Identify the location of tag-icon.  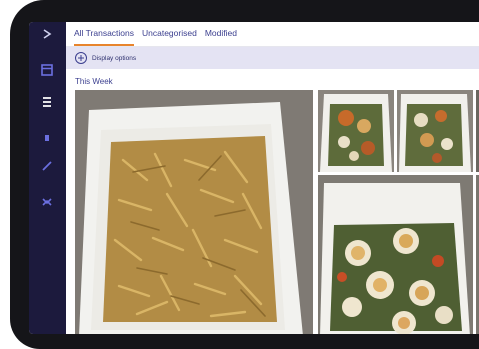
(47, 138).